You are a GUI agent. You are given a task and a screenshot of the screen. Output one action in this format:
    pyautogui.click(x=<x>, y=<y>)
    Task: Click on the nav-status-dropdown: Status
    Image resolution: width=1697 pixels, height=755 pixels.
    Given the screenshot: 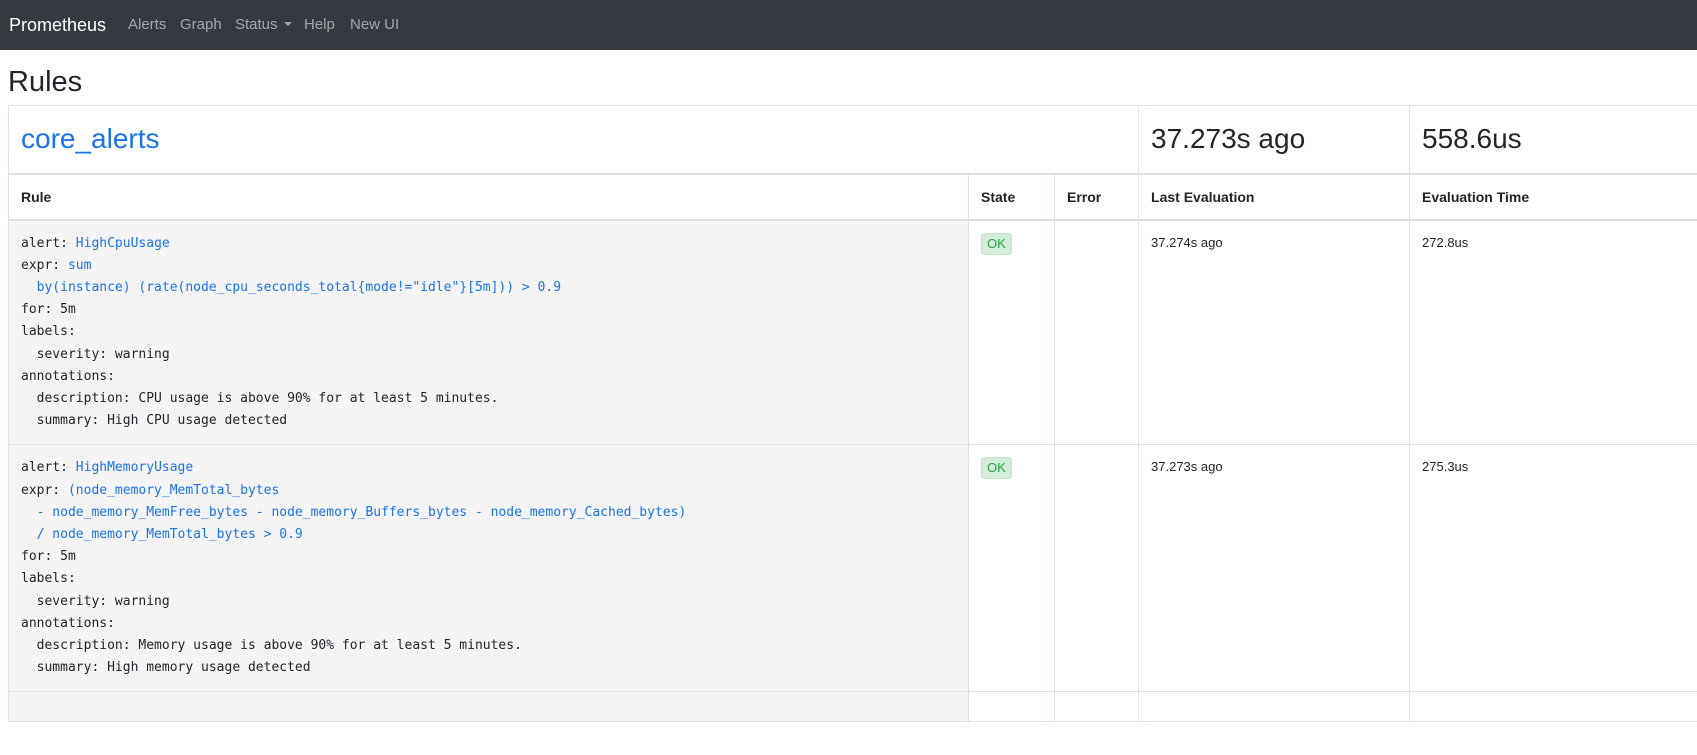 What is the action you would take?
    pyautogui.click(x=263, y=25)
    